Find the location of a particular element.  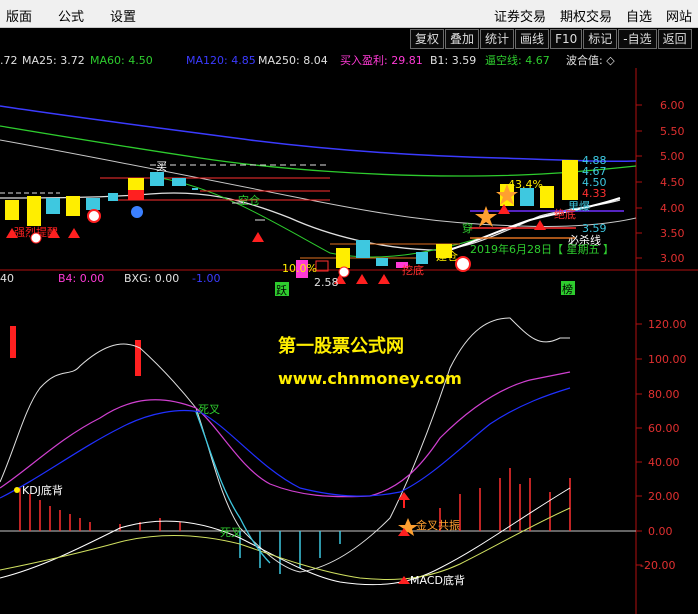

annotation-dig-bottom: 挖底 is located at coordinates (413, 270).